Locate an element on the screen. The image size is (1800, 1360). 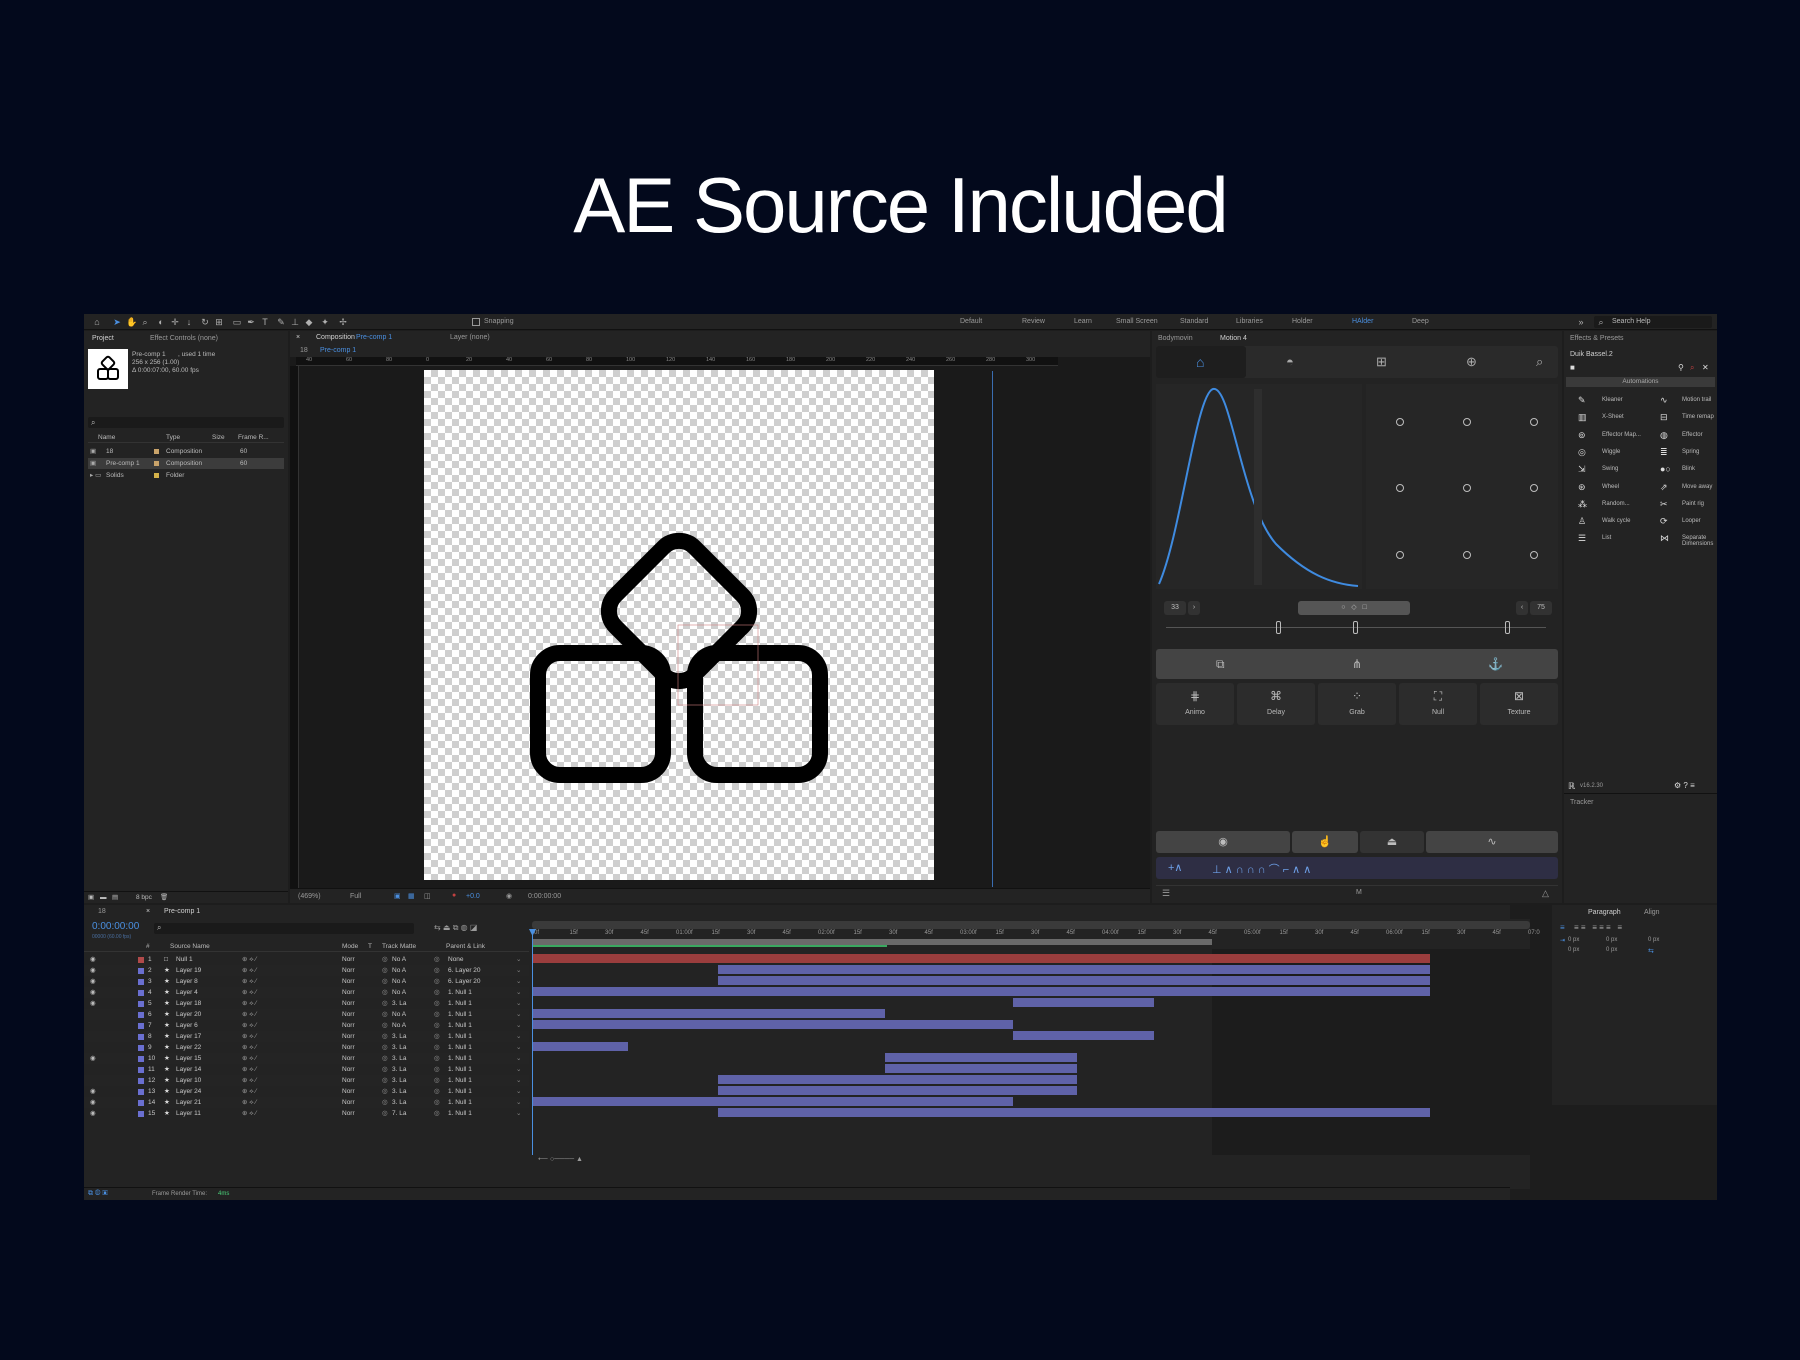
table-row: ◉ 5 ★ Layer 18 ⊕ ⟡ ∕ Norr ◎ 3. La ◎ 1. Null 1 ⌄ is located at coordinates (306, 1003).